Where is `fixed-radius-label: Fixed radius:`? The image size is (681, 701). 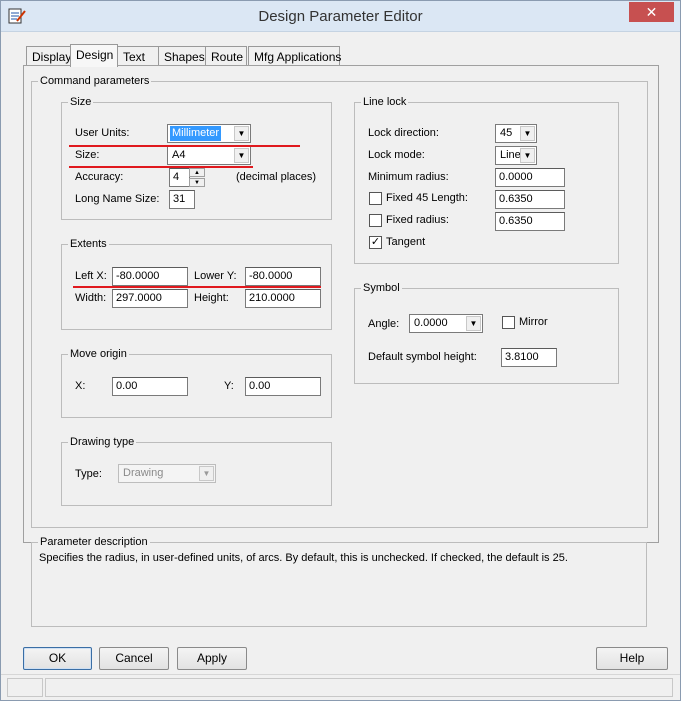
fixed-radius-label: Fixed radius: is located at coordinates (417, 220).